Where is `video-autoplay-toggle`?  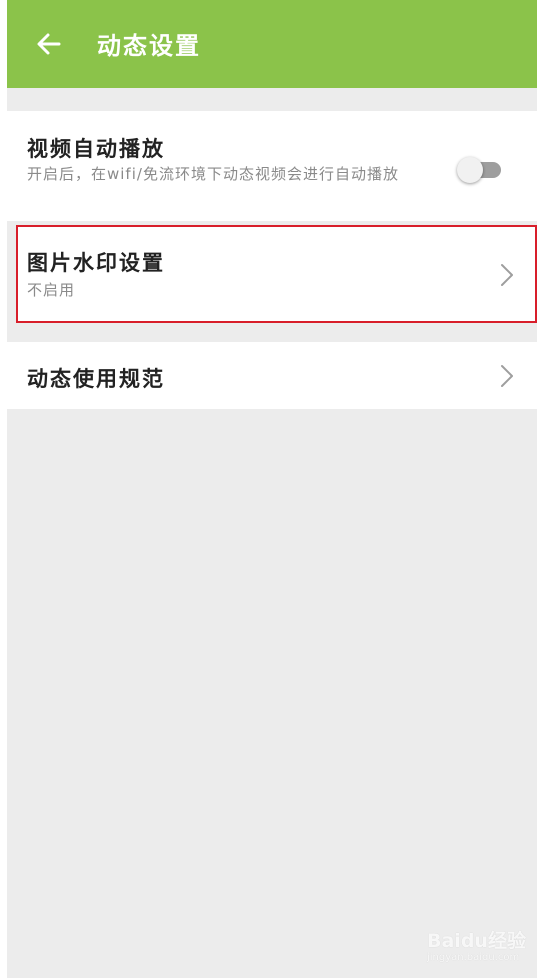
video-autoplay-toggle is located at coordinates (480, 170).